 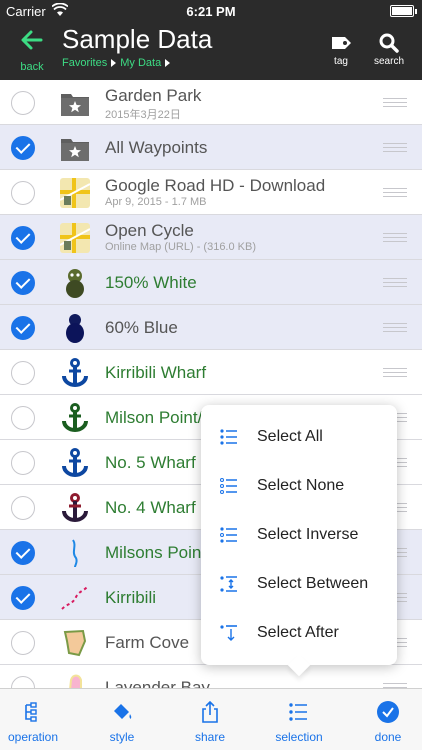 What do you see at coordinates (149, 230) in the screenshot?
I see `item-title: Open Cycle` at bounding box center [149, 230].